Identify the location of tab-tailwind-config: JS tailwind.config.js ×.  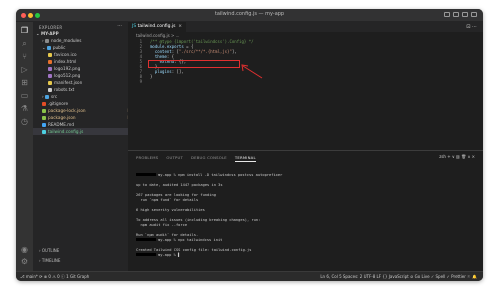
(157, 27).